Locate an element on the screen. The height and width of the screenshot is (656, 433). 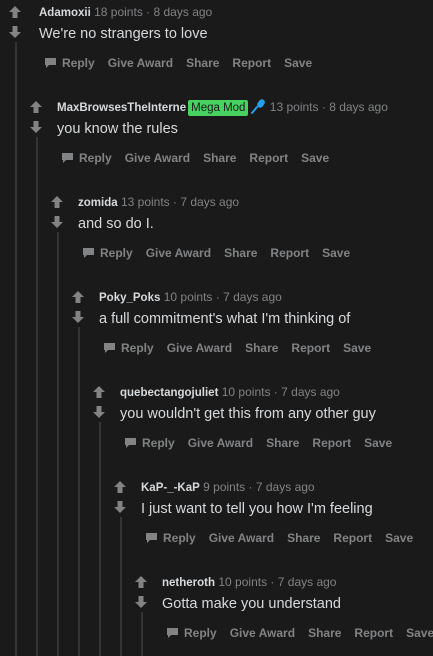
author-link: zomida is located at coordinates (98, 203).